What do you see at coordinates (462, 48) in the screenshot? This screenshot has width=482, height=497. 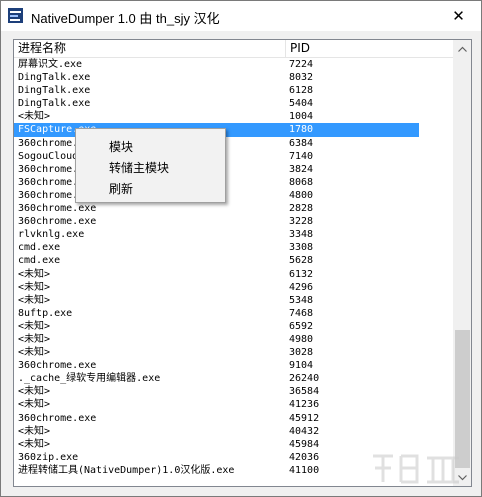 I see `scroll-up-button` at bounding box center [462, 48].